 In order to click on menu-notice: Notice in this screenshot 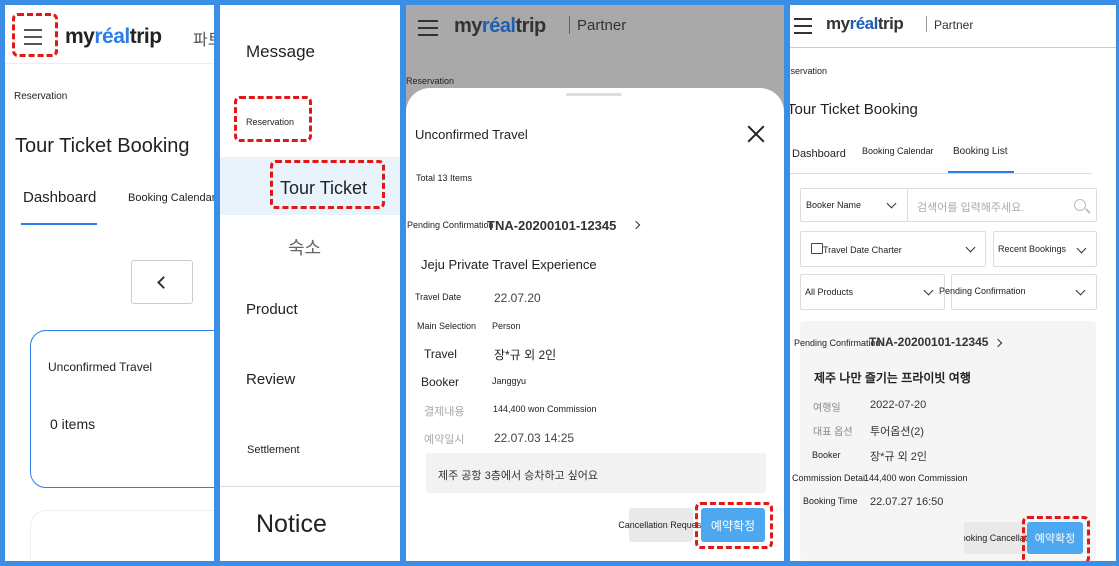, I will do `click(291, 524)`.